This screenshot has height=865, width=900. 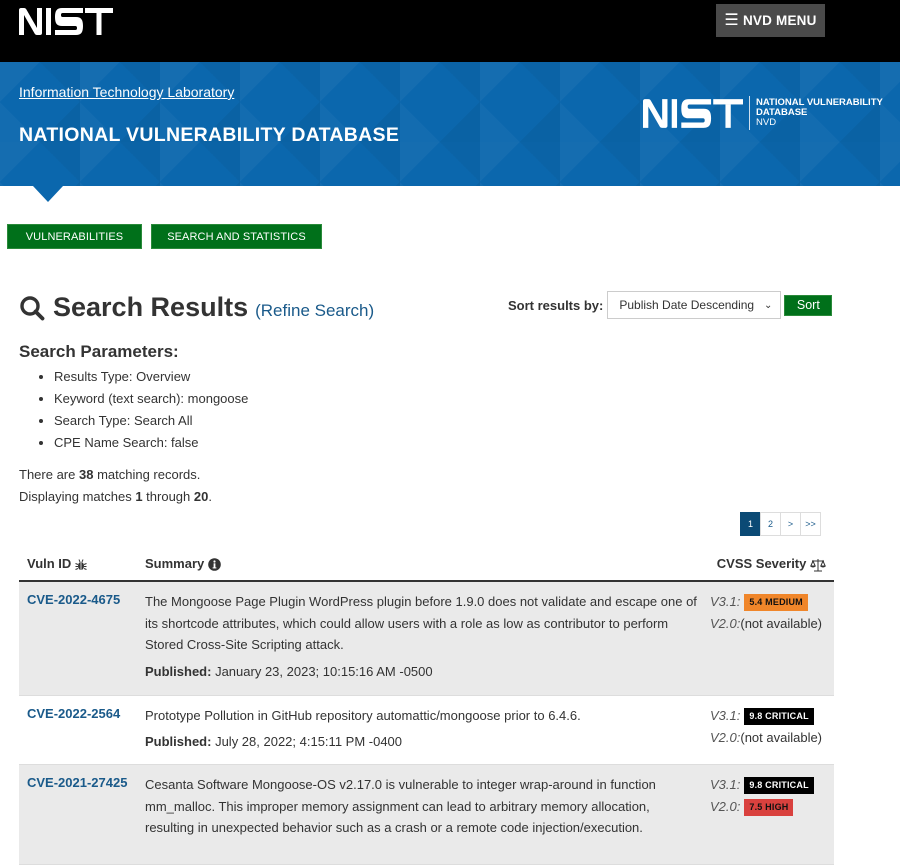 What do you see at coordinates (99, 351) in the screenshot?
I see `search-parameters-title: Search Parameters:` at bounding box center [99, 351].